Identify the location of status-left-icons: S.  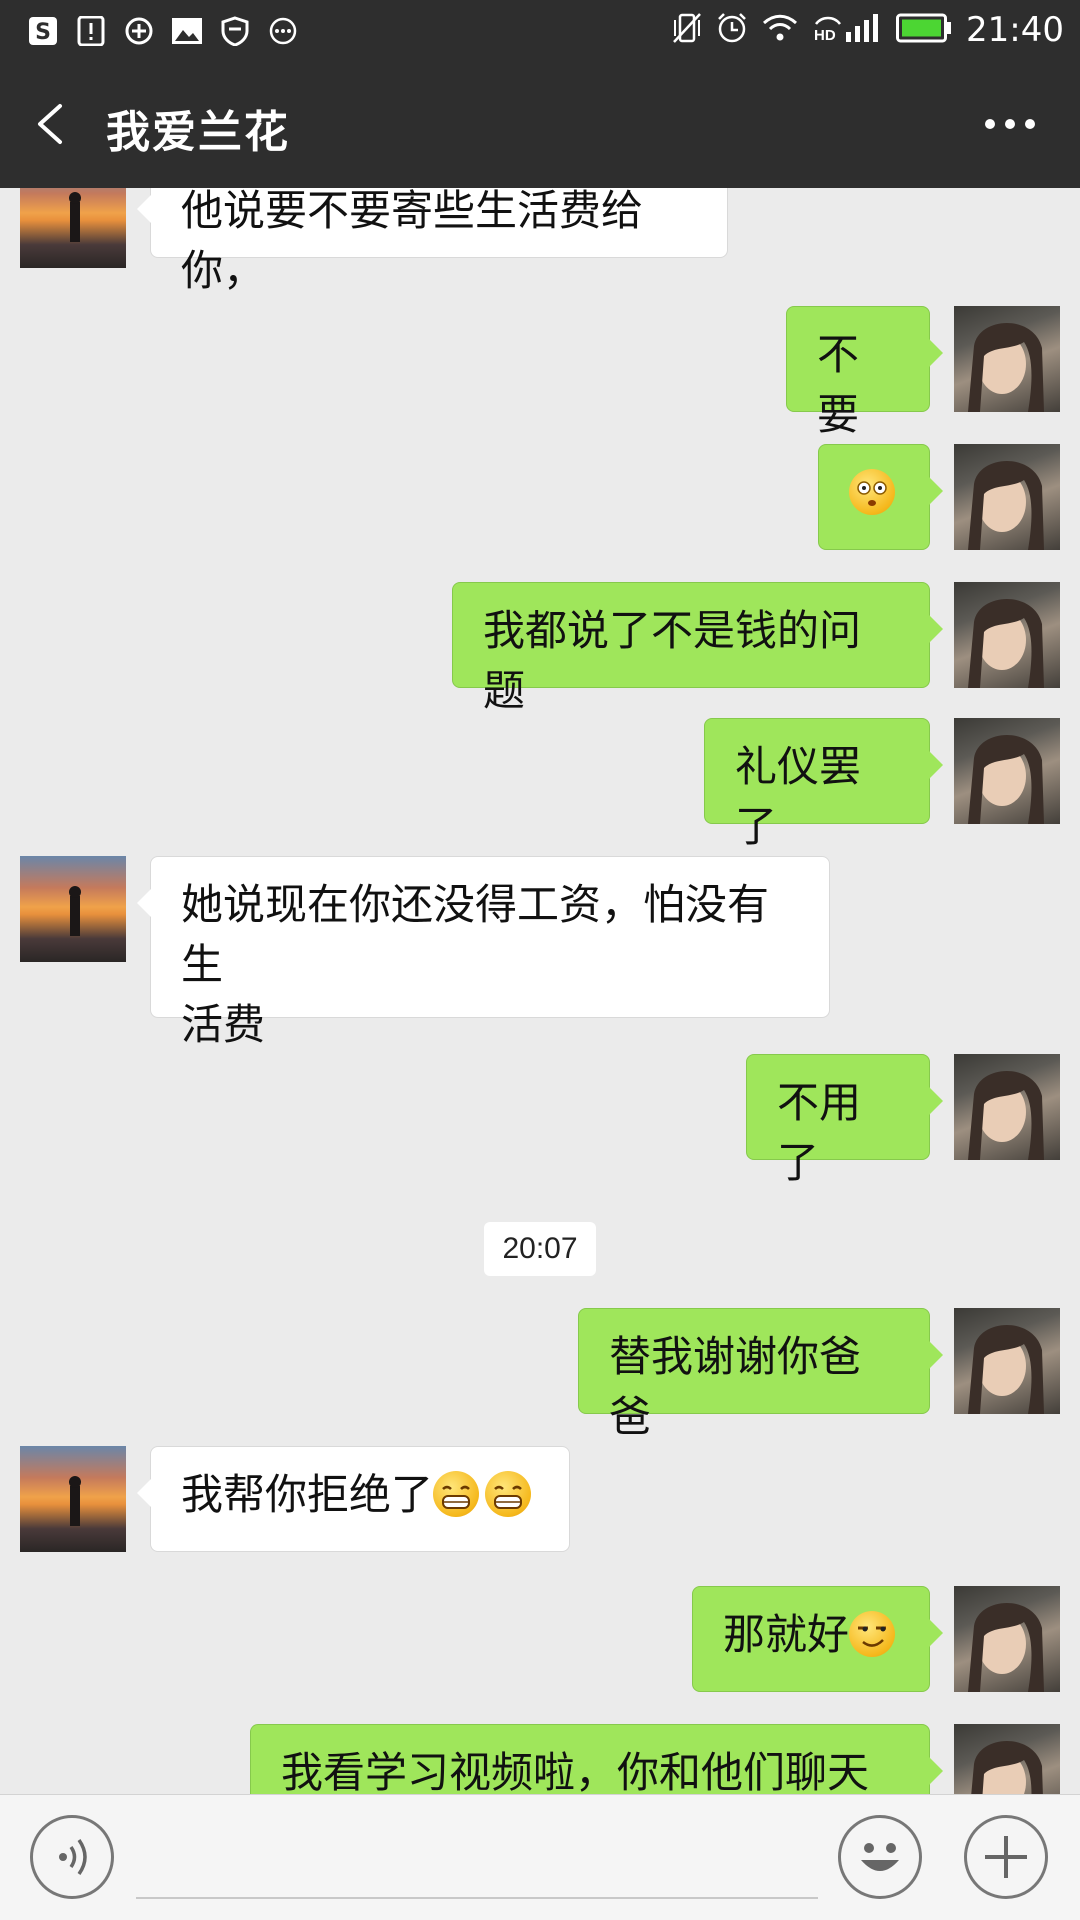
(163, 31).